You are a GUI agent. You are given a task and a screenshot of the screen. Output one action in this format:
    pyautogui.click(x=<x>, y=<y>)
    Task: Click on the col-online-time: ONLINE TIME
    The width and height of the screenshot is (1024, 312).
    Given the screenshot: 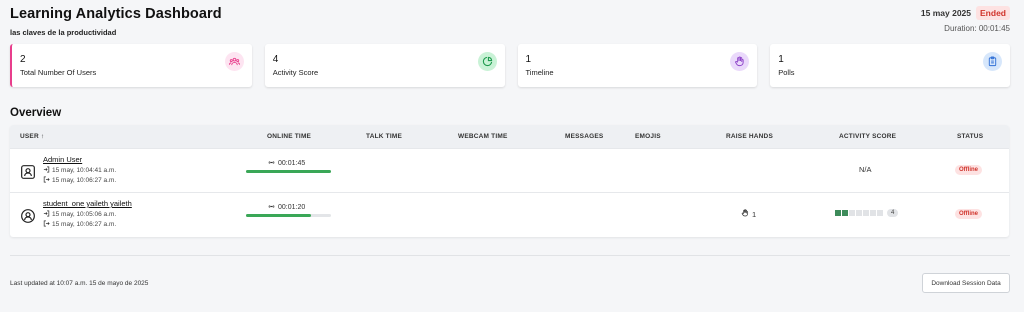 What is the action you would take?
    pyautogui.click(x=289, y=136)
    